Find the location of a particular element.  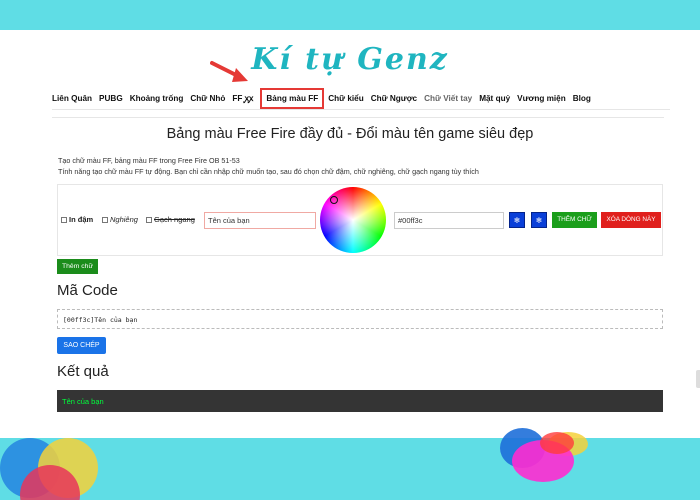

nav-divider is located at coordinates (358, 117).